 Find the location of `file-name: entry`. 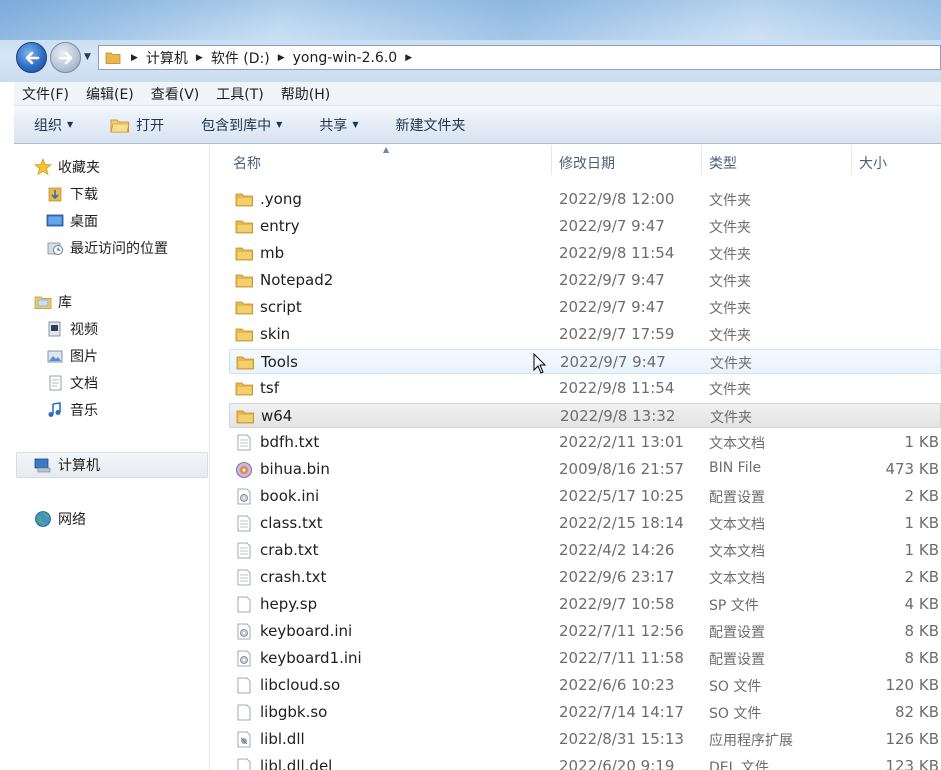

file-name: entry is located at coordinates (280, 226).